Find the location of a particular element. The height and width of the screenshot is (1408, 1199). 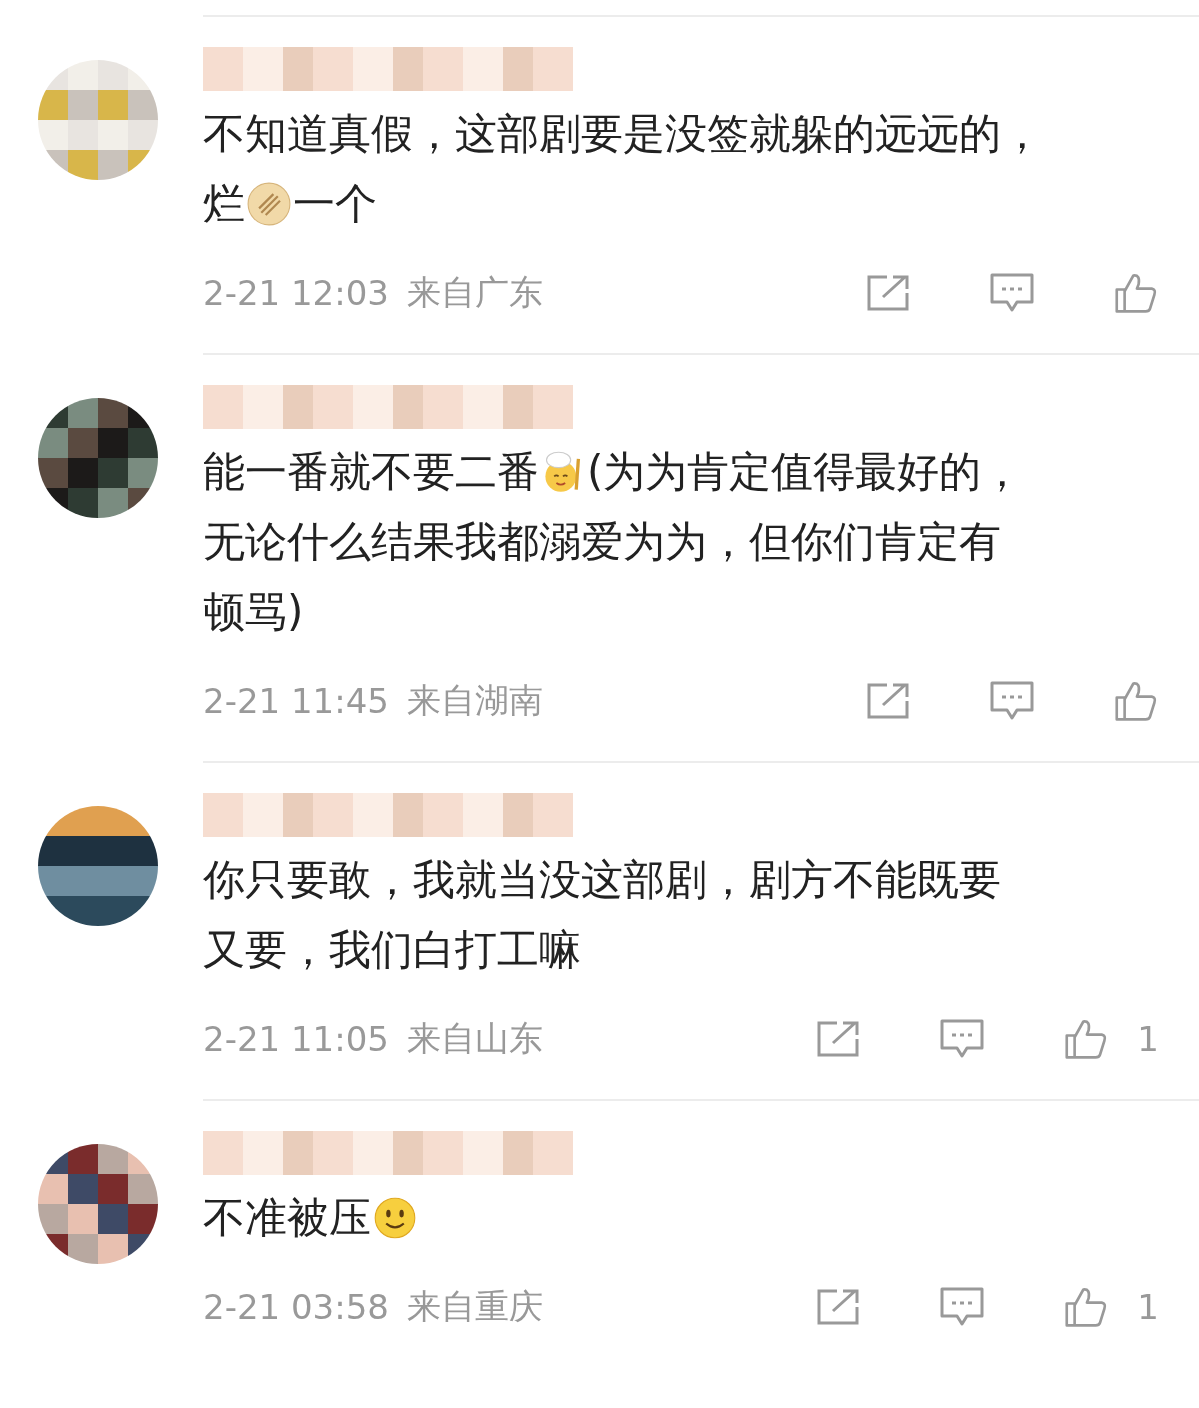

comment-time: 2-21 11:45 is located at coordinates (296, 701).